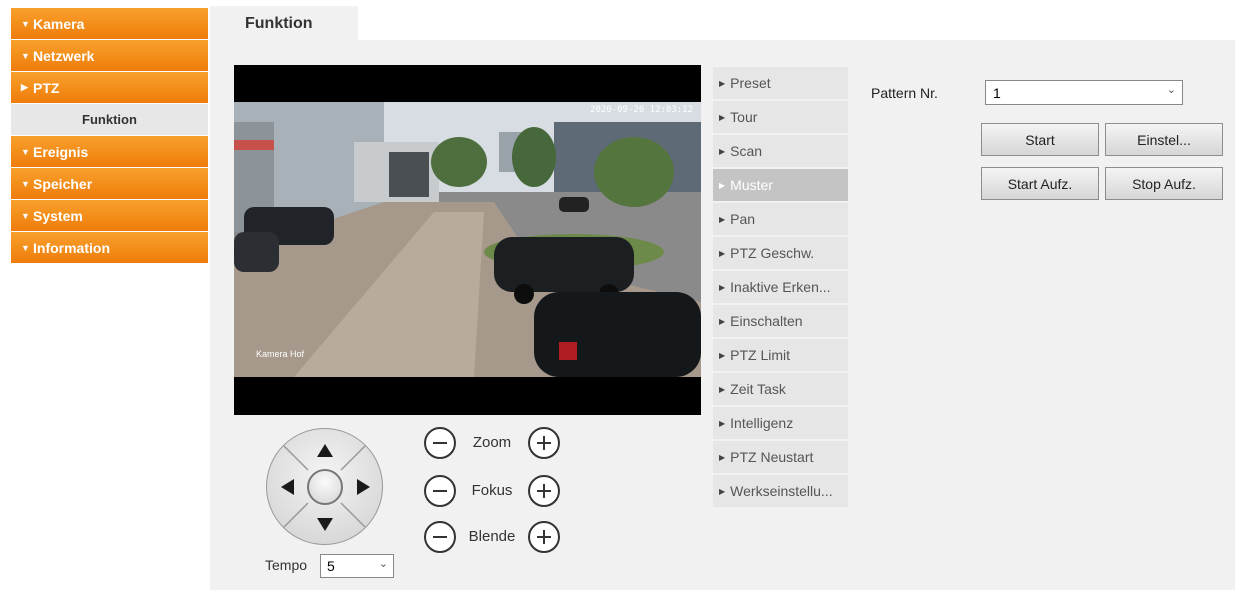  What do you see at coordinates (744, 117) in the screenshot?
I see `func-item-label: Tour` at bounding box center [744, 117].